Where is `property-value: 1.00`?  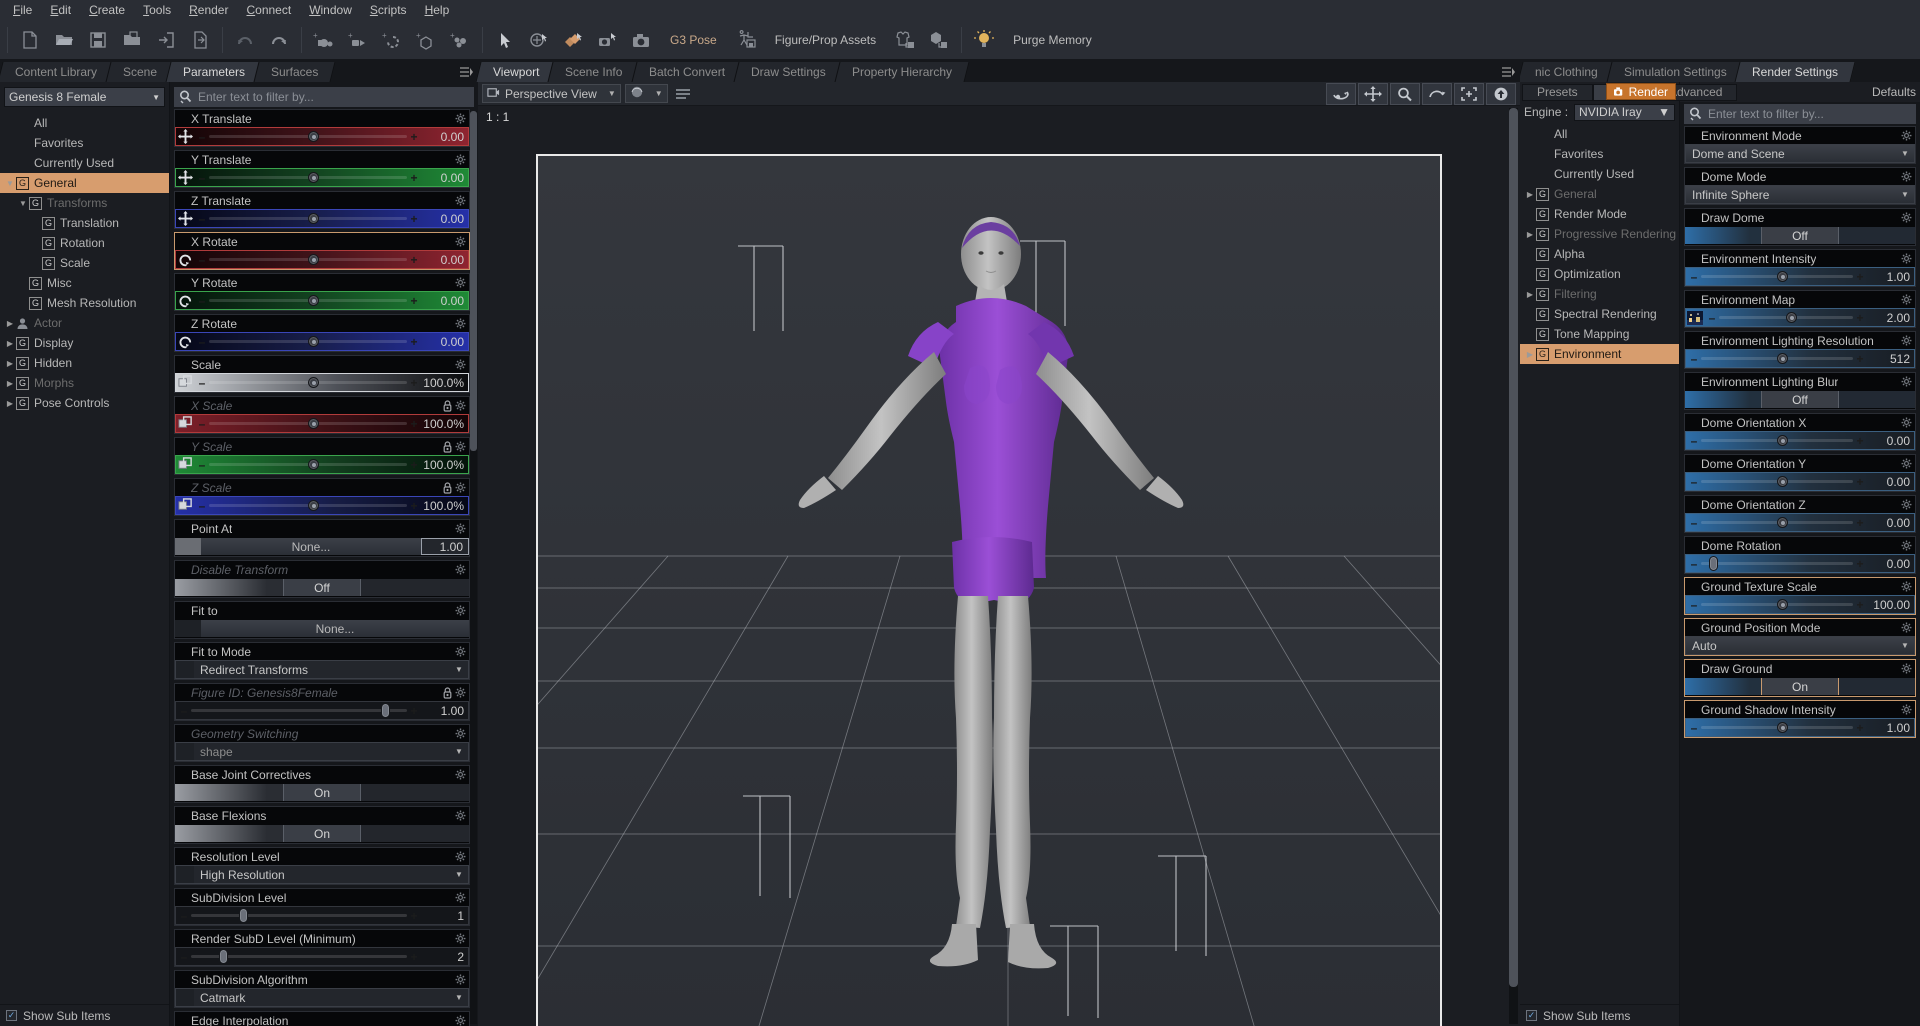
property-value: 1.00 is located at coordinates (445, 711).